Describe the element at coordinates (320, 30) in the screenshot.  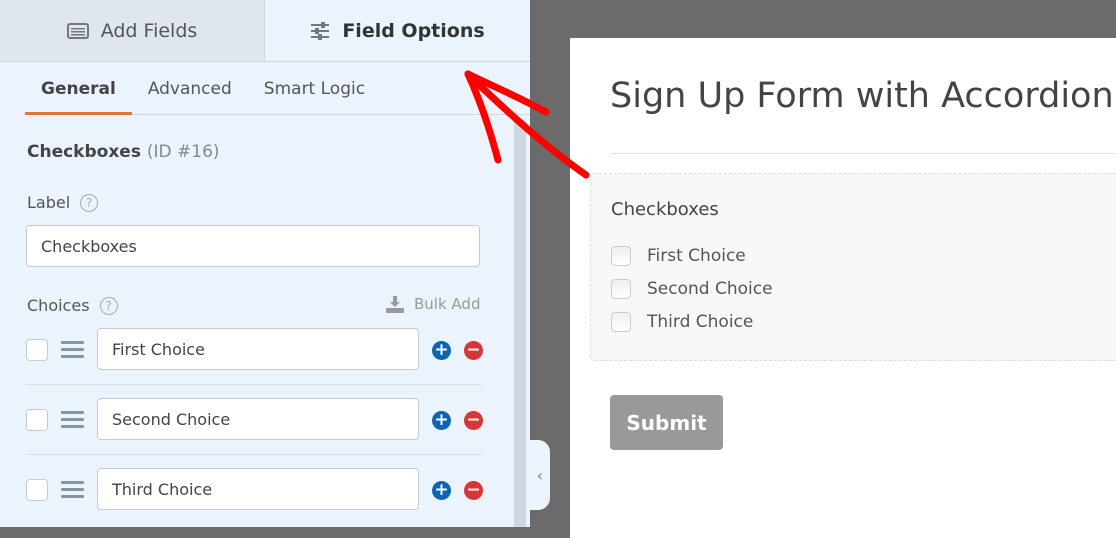
I see `sliders-icon` at that location.